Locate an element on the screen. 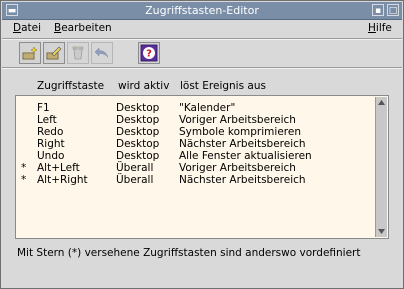  menu-bearbeiten: Bearbeiten is located at coordinates (83, 28).